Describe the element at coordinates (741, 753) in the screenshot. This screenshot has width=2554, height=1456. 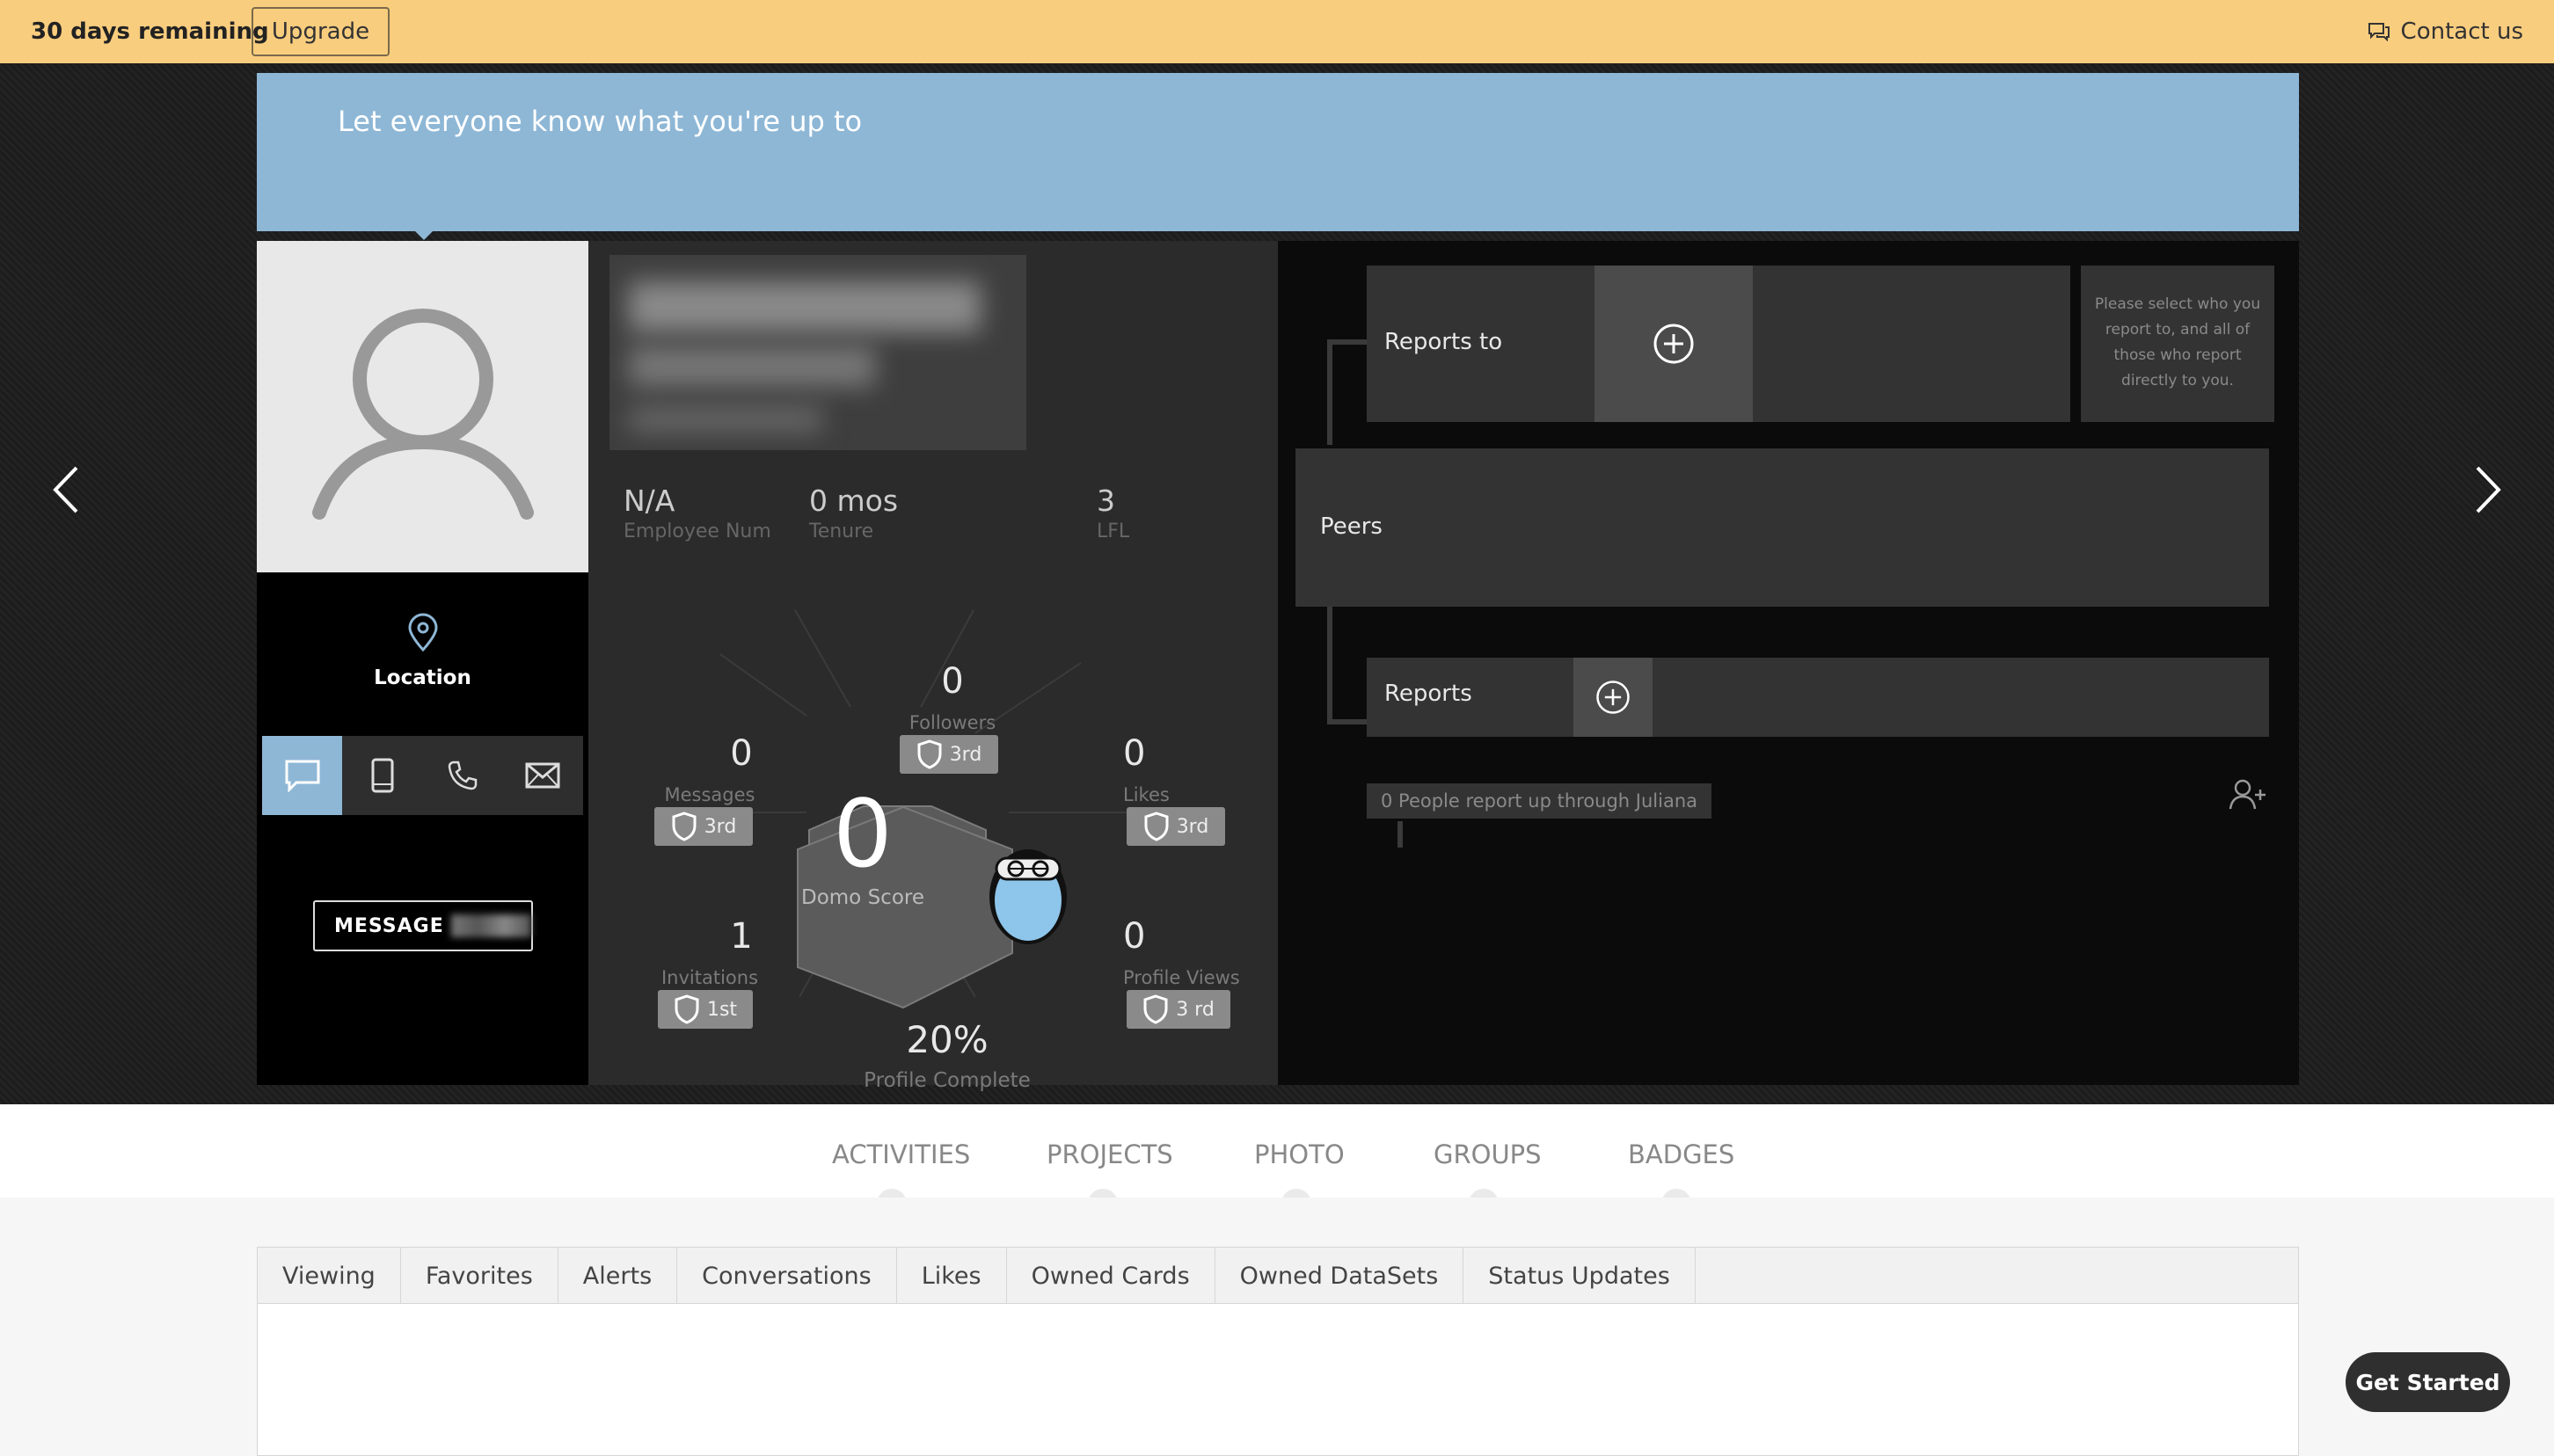
I see `messages-count: 0` at that location.